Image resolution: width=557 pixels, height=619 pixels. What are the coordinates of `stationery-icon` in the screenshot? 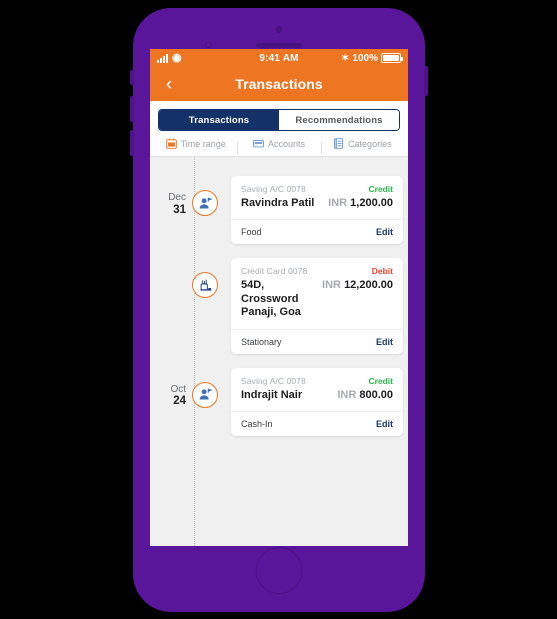 It's located at (205, 285).